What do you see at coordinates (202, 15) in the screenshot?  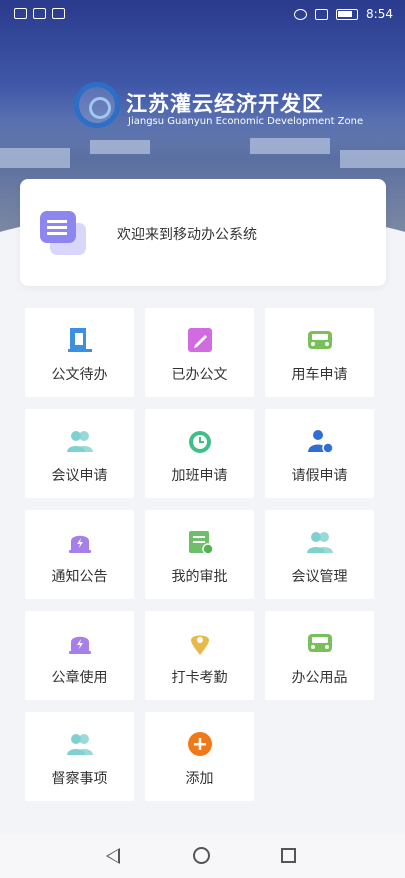 I see `status-bar: 8:54` at bounding box center [202, 15].